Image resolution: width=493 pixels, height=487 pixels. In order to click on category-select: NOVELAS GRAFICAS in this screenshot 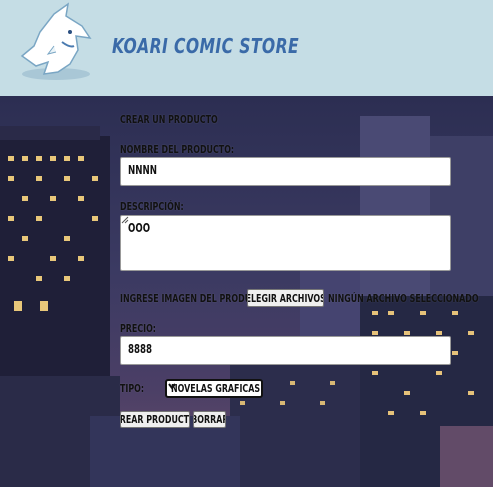, I will do `click(214, 388)`.